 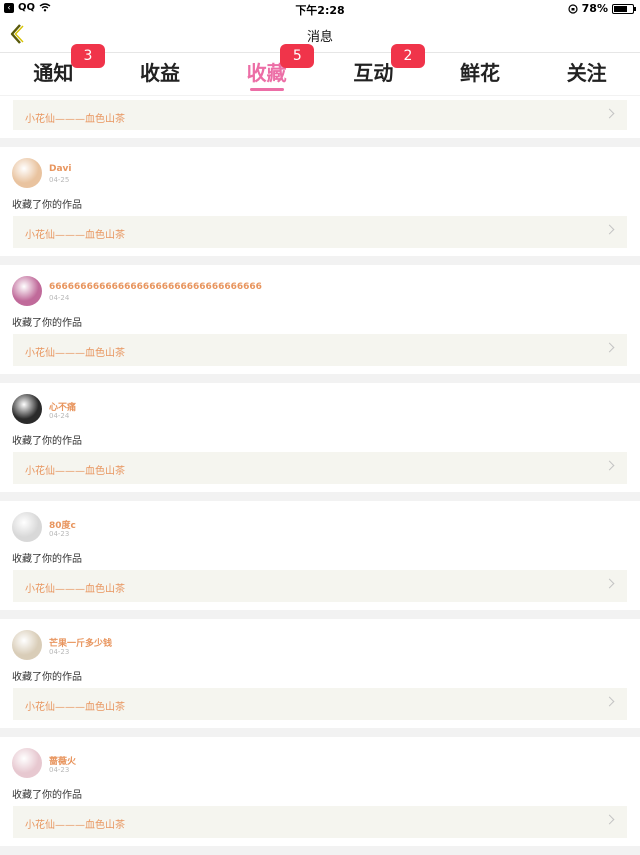 What do you see at coordinates (59, 180) in the screenshot?
I see `date: 04-25` at bounding box center [59, 180].